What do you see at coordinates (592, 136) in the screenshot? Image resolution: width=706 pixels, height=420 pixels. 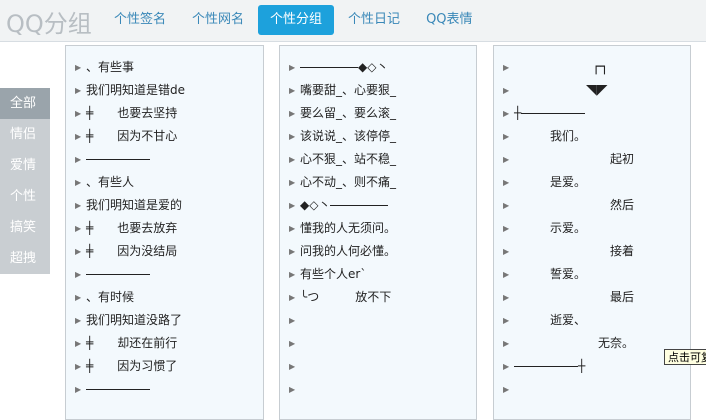 I see `list-item: ▶ 我们。` at bounding box center [592, 136].